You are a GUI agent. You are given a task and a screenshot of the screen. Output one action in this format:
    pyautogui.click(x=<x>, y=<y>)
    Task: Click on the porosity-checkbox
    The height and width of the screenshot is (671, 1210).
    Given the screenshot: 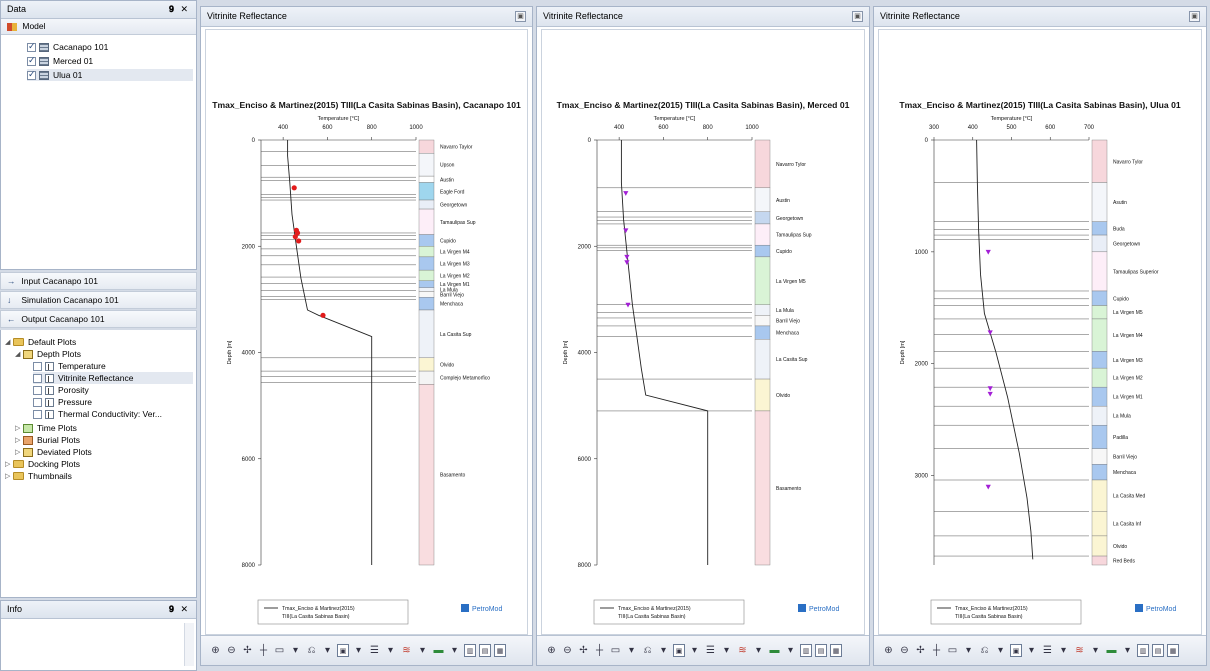 What is the action you would take?
    pyautogui.click(x=37, y=390)
    